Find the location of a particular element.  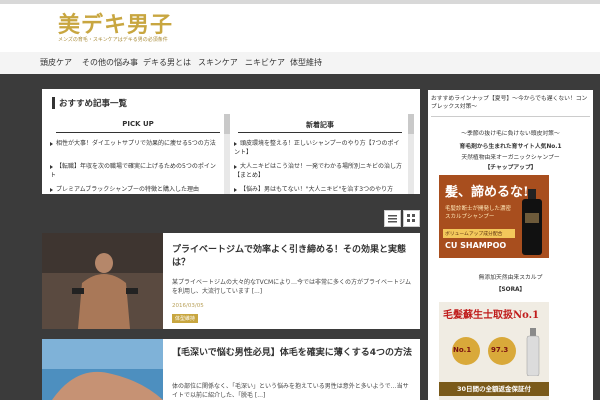

site-tagline: メンズの育毛・スキンケアはデキる男の必須条件 is located at coordinates (113, 40).